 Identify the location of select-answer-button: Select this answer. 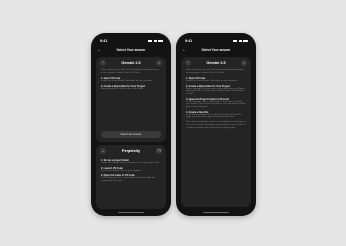
(131, 134).